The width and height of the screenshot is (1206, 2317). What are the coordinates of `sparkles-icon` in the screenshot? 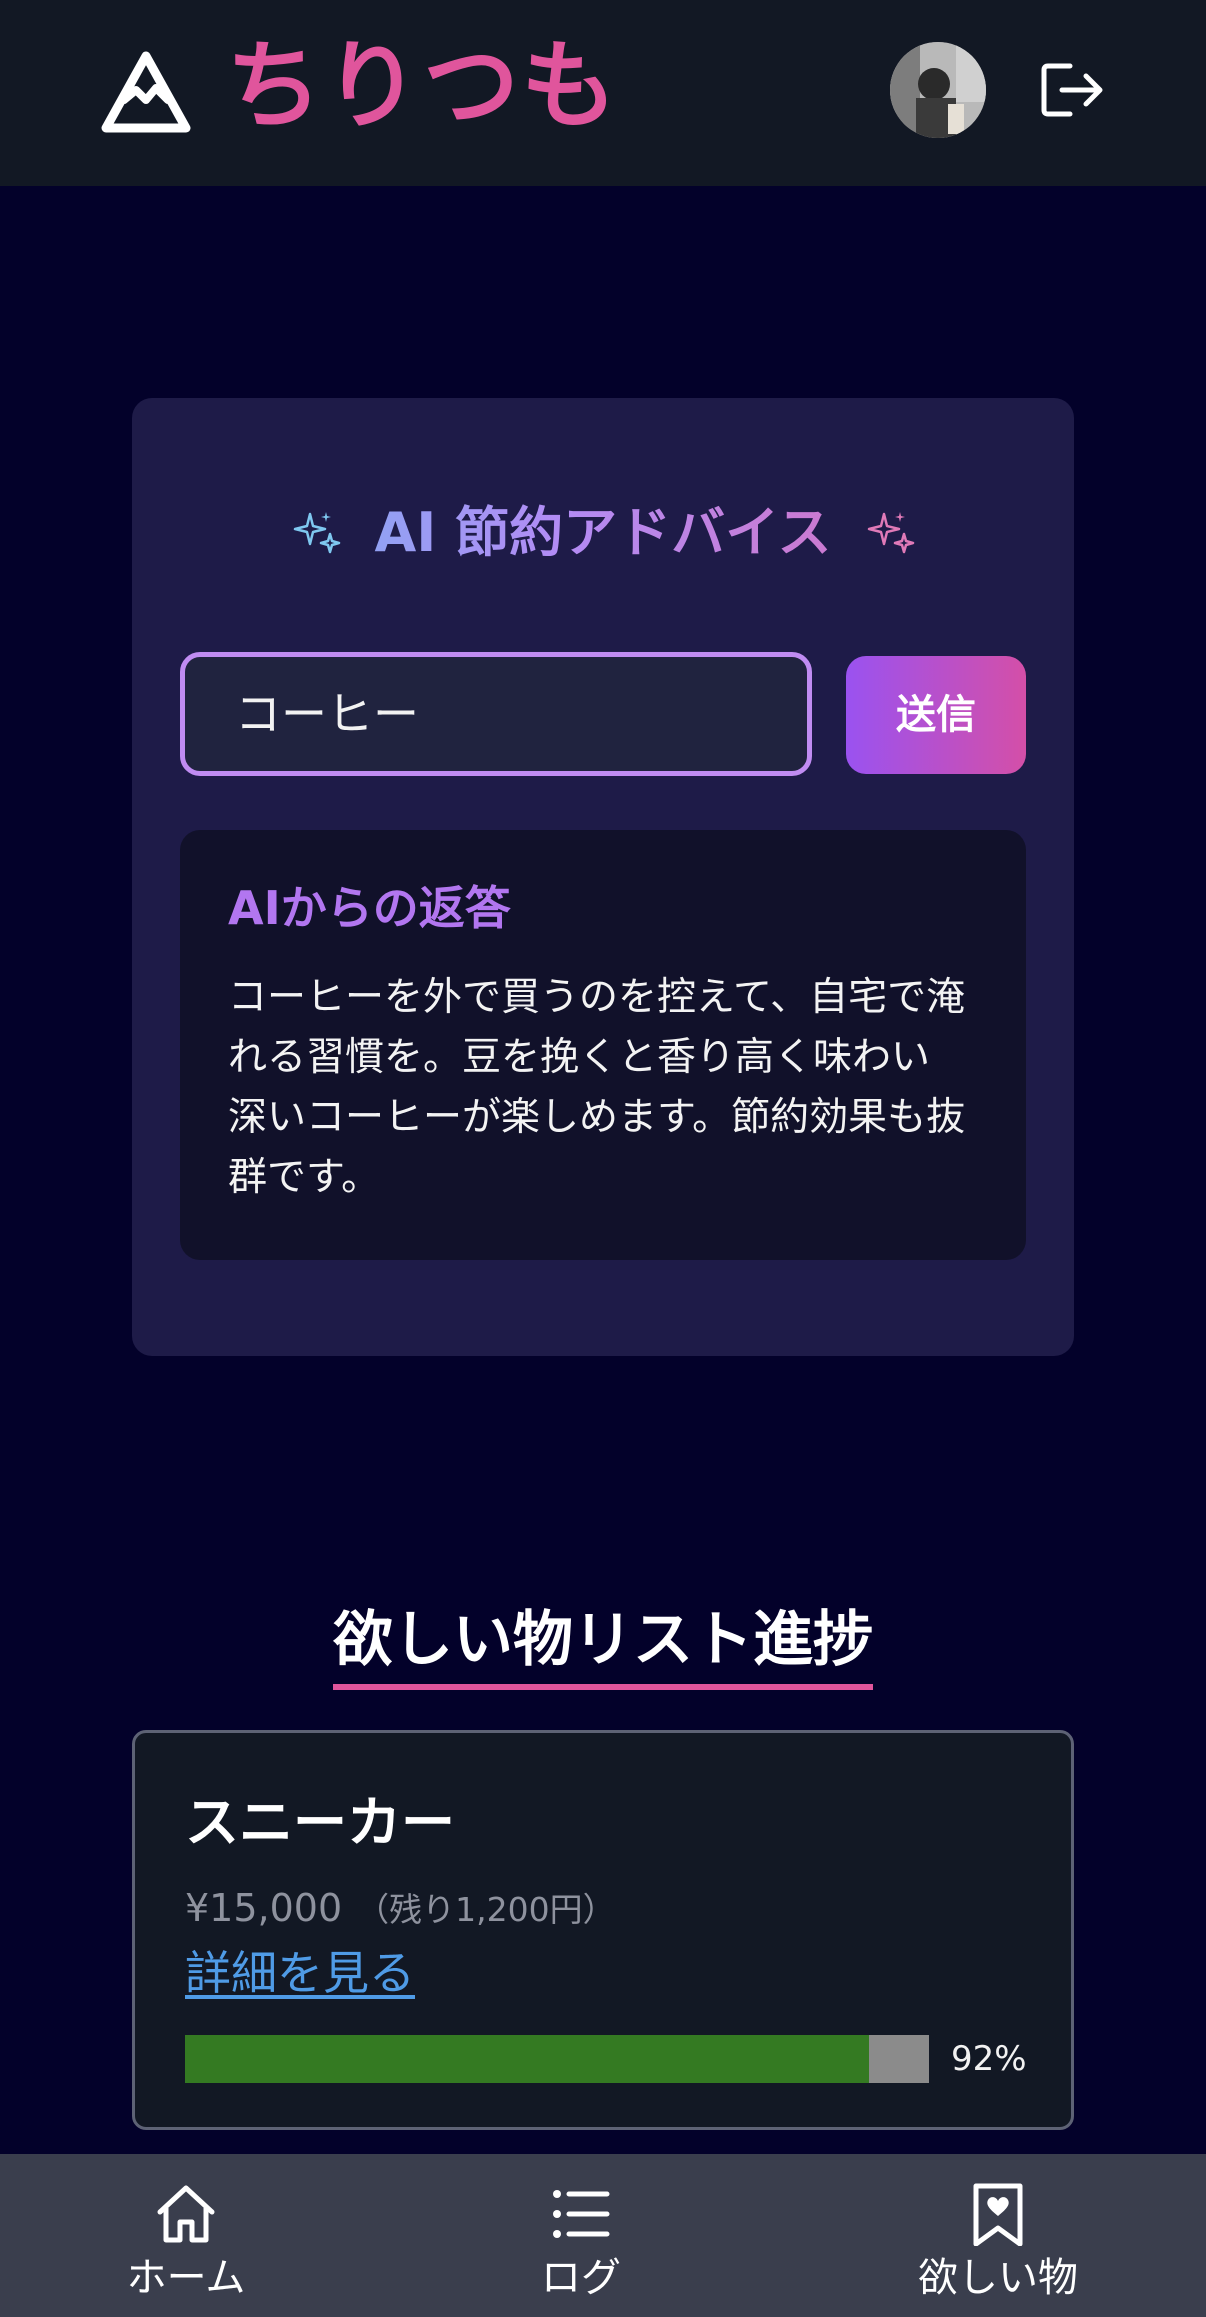 It's located at (891, 533).